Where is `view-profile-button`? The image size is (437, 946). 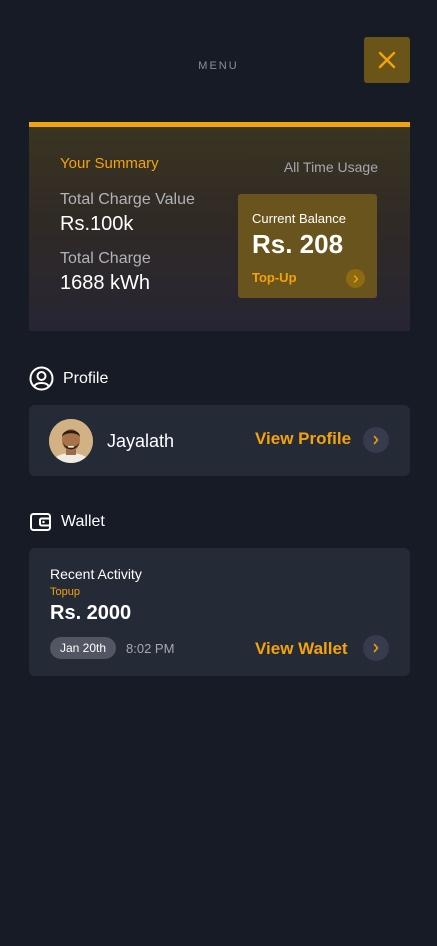
view-profile-button is located at coordinates (376, 440).